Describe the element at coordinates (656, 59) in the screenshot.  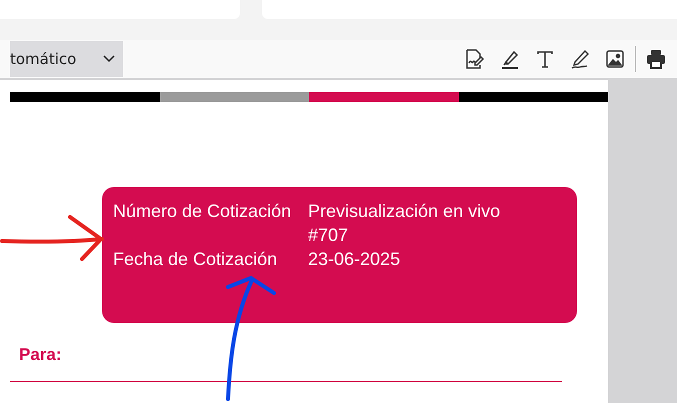
I see `print-icon` at that location.